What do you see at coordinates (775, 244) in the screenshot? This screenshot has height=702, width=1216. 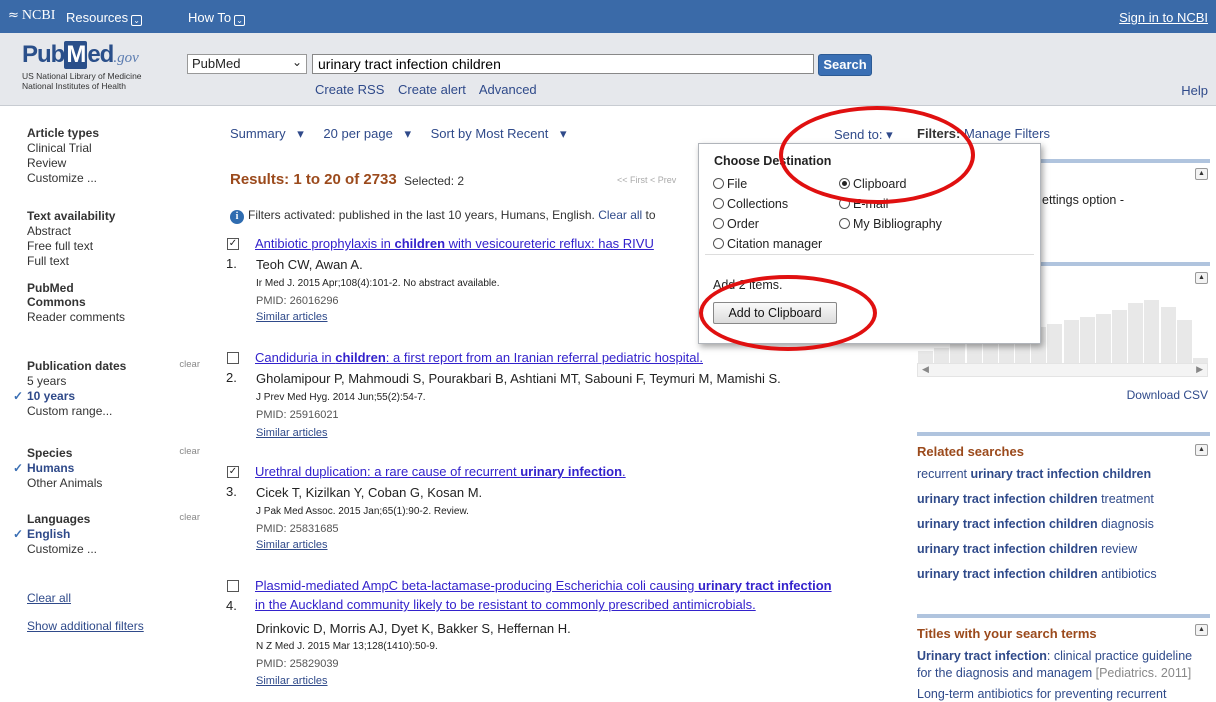 I see `dest-label: Citation manager` at bounding box center [775, 244].